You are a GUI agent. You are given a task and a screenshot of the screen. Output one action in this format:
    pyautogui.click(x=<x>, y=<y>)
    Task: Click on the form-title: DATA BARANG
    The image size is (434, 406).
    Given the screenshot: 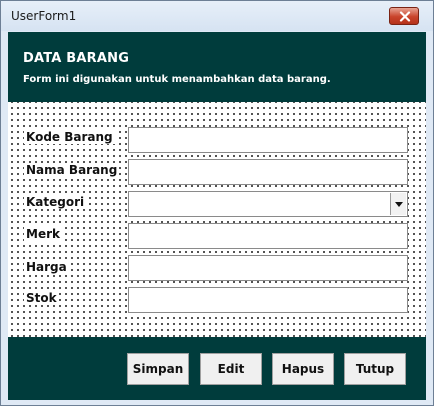 What is the action you would take?
    pyautogui.click(x=76, y=58)
    